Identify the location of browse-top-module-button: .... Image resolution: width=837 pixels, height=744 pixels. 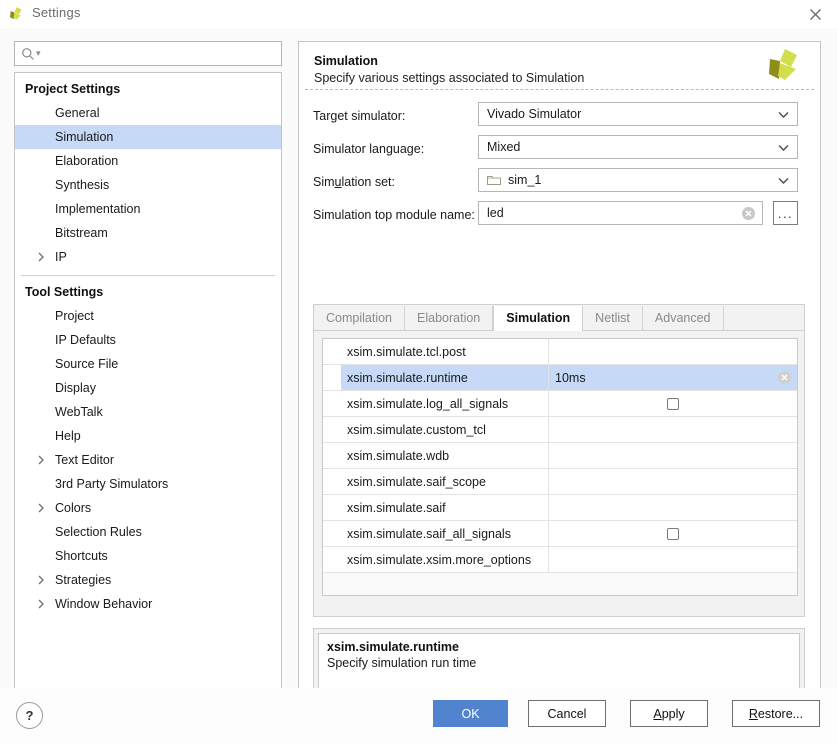
(785, 213).